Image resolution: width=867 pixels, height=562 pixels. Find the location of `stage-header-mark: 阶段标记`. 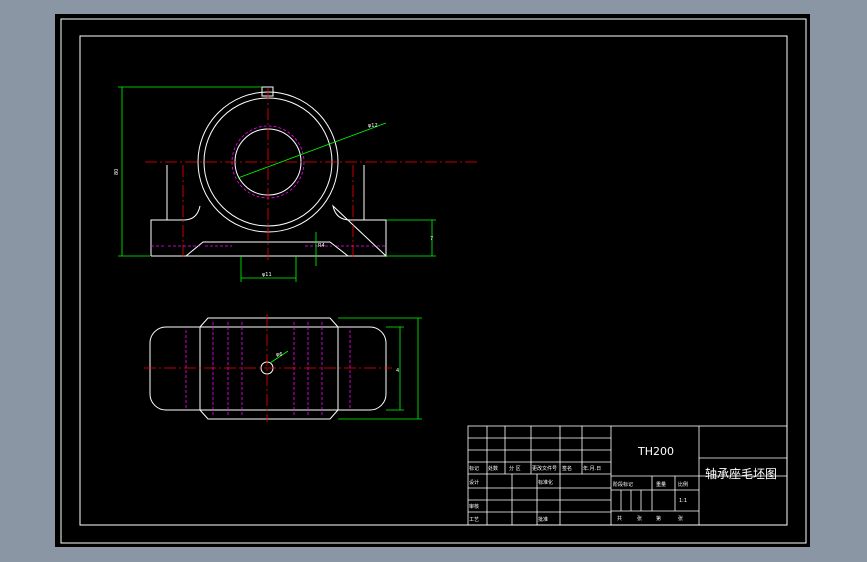

stage-header-mark: 阶段标记 is located at coordinates (623, 484).